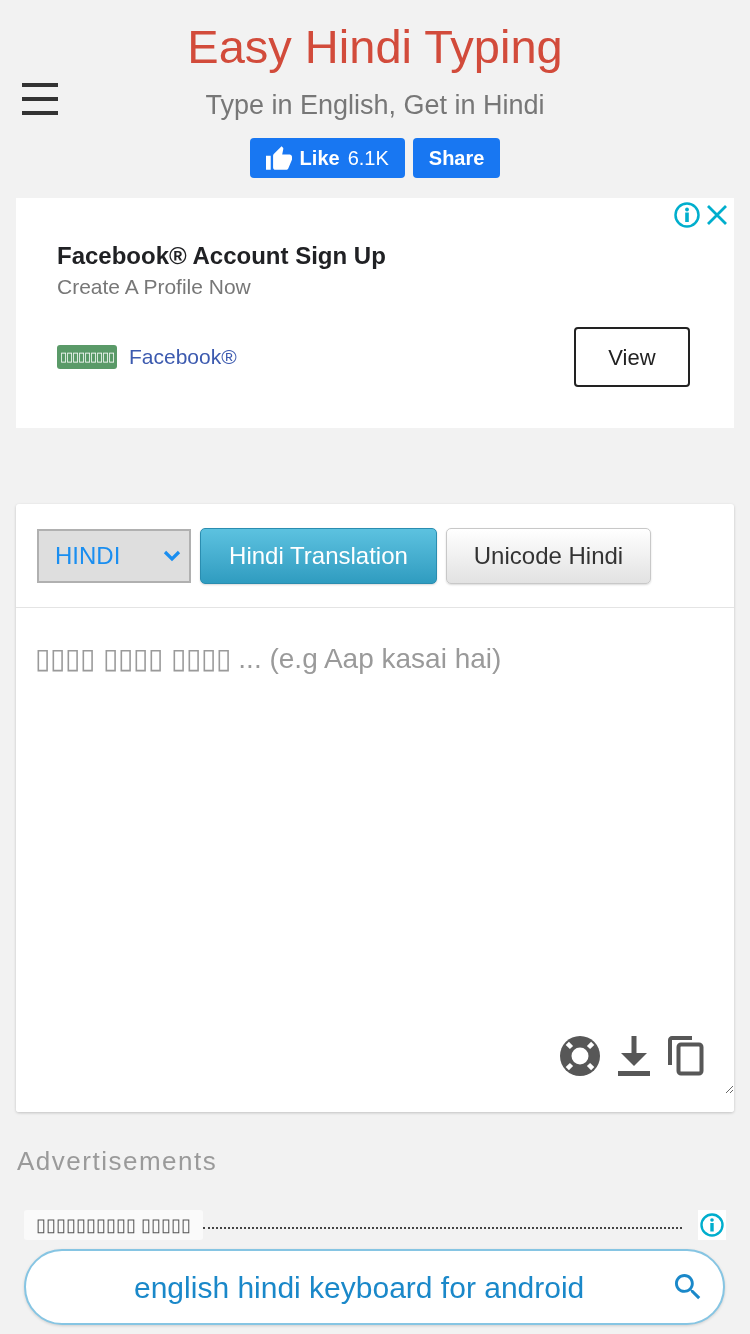 Image resolution: width=750 pixels, height=1334 pixels. I want to click on download-icon, so click(634, 1056).